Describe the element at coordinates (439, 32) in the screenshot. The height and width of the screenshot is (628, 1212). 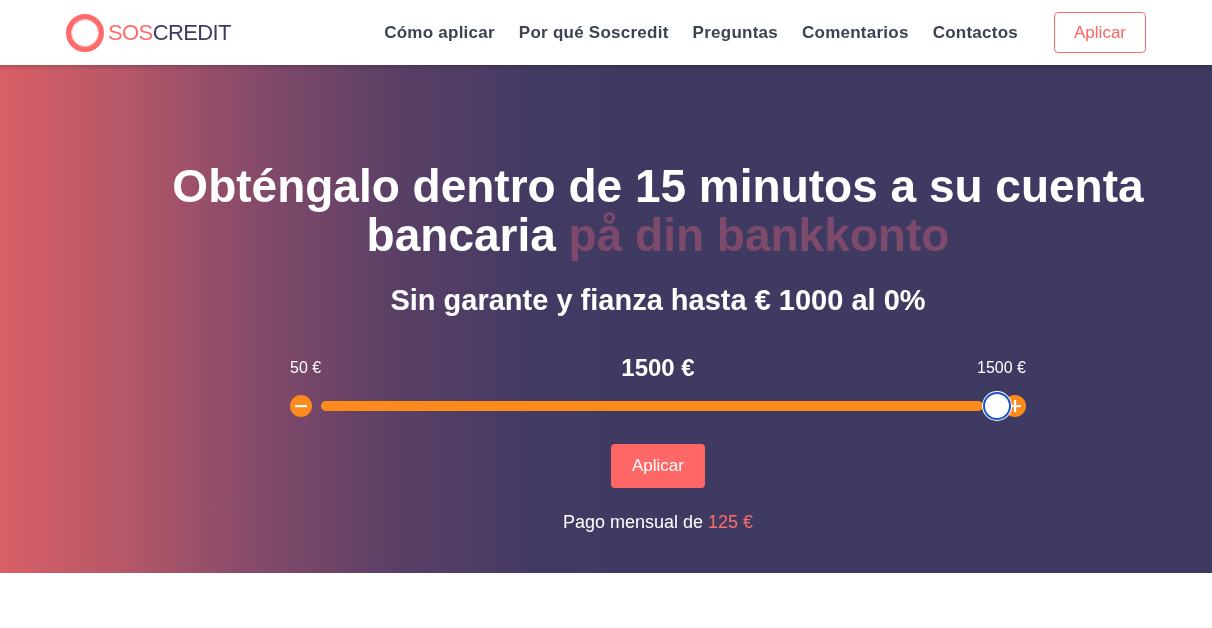
I see `nav-link: Cómo aplicar` at that location.